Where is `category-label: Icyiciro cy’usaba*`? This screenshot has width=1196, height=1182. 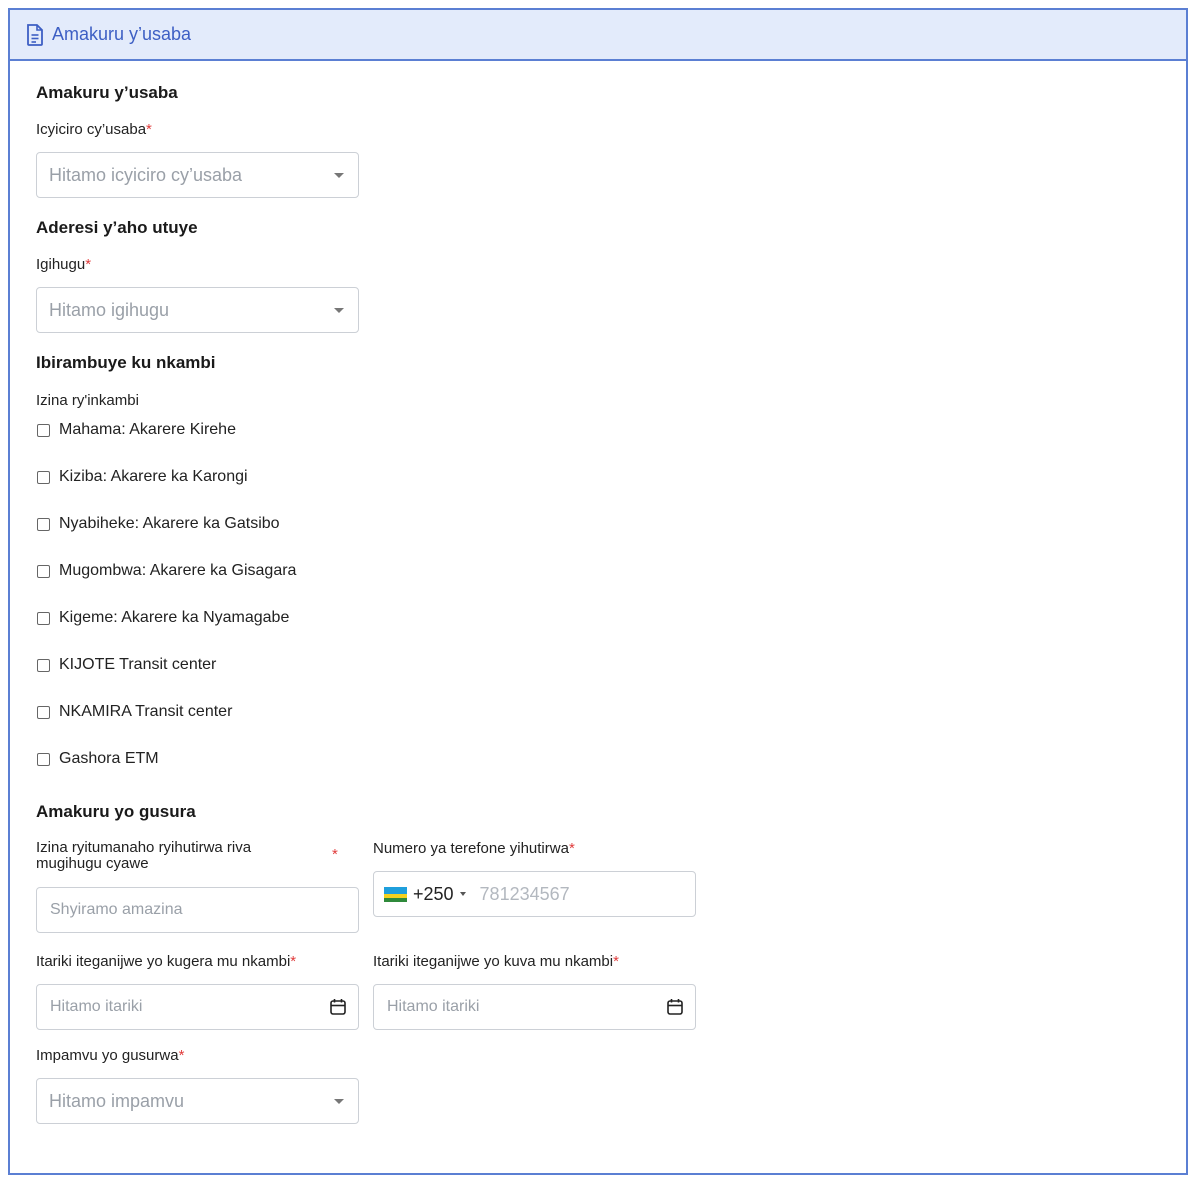 category-label: Icyiciro cy’usaba* is located at coordinates (94, 129).